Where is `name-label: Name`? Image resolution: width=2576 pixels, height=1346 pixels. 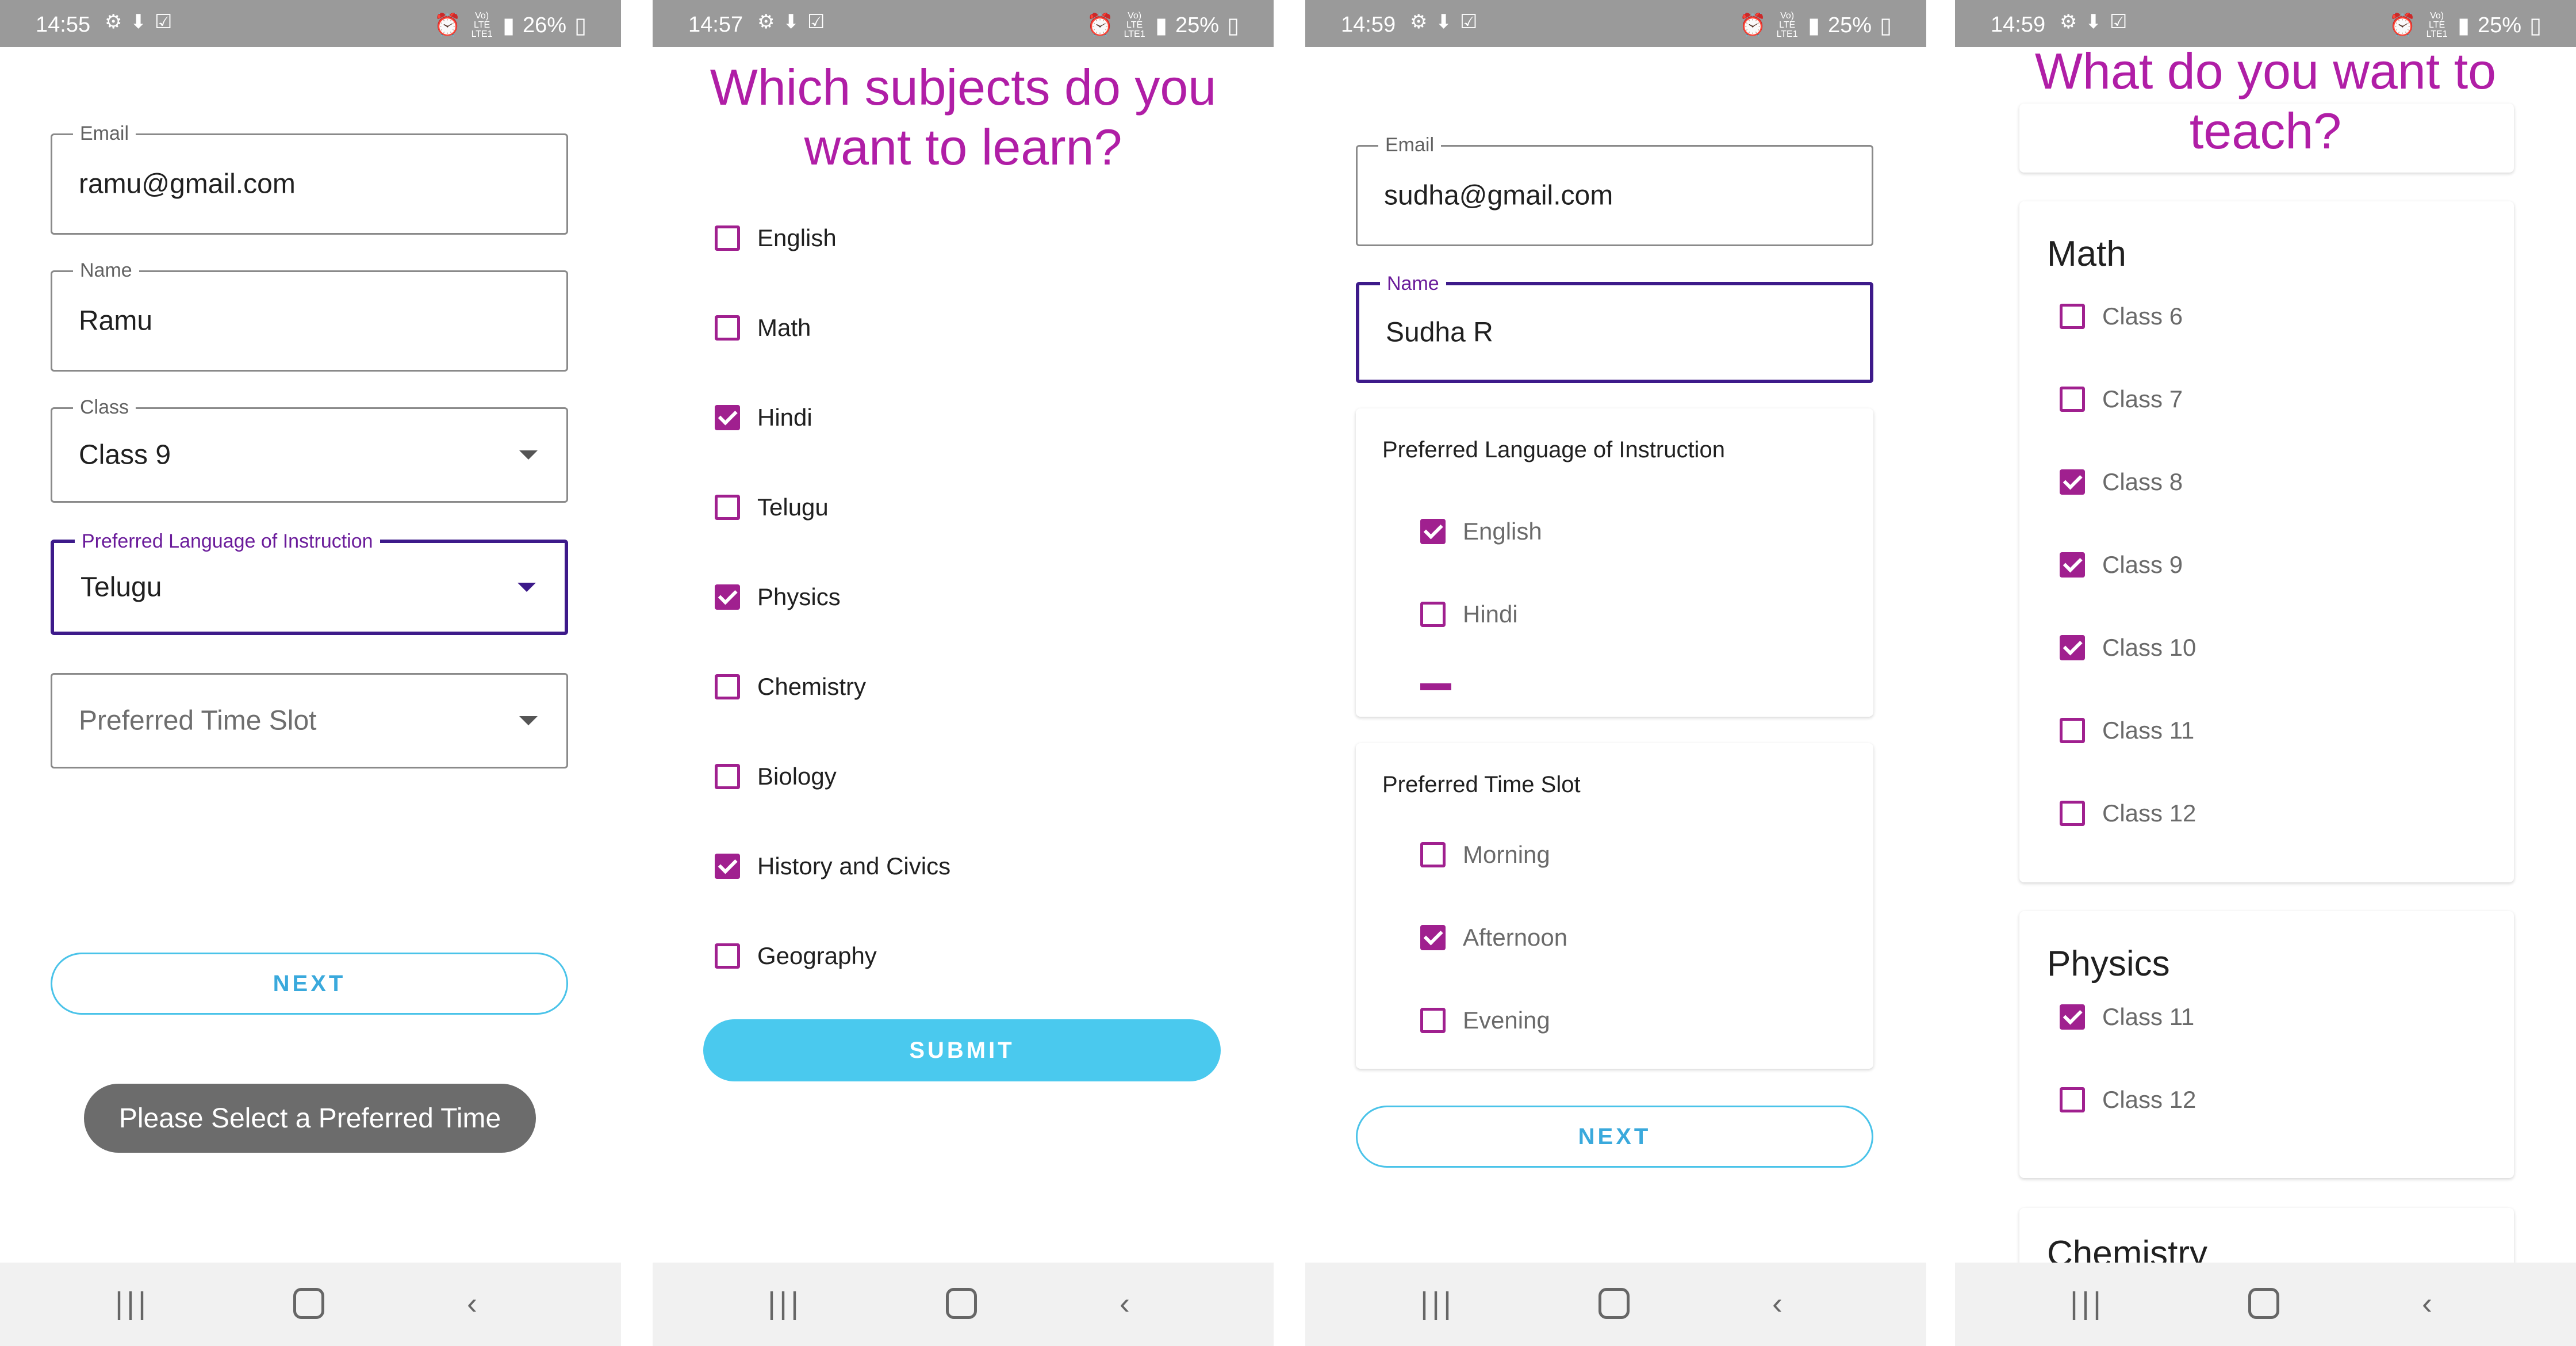
name-label: Name is located at coordinates (106, 270).